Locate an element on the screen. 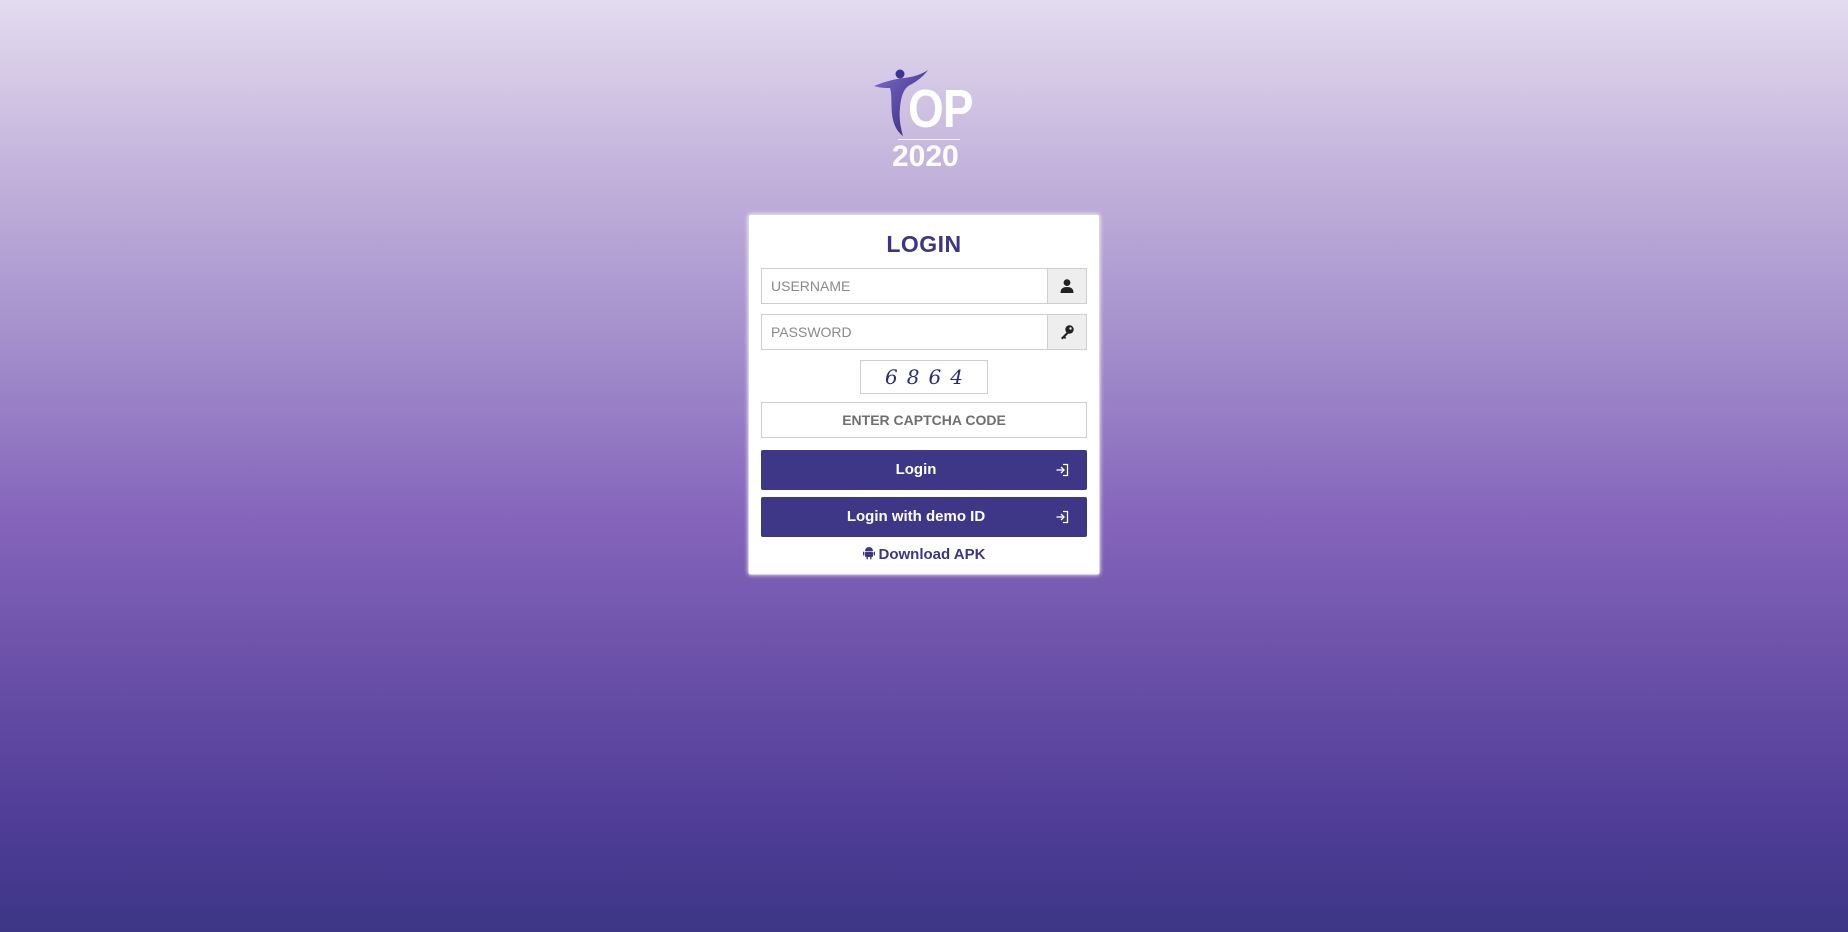 Image resolution: width=1848 pixels, height=932 pixels. login-card: LOGIN 6864 Login Login wit is located at coordinates (924, 394).